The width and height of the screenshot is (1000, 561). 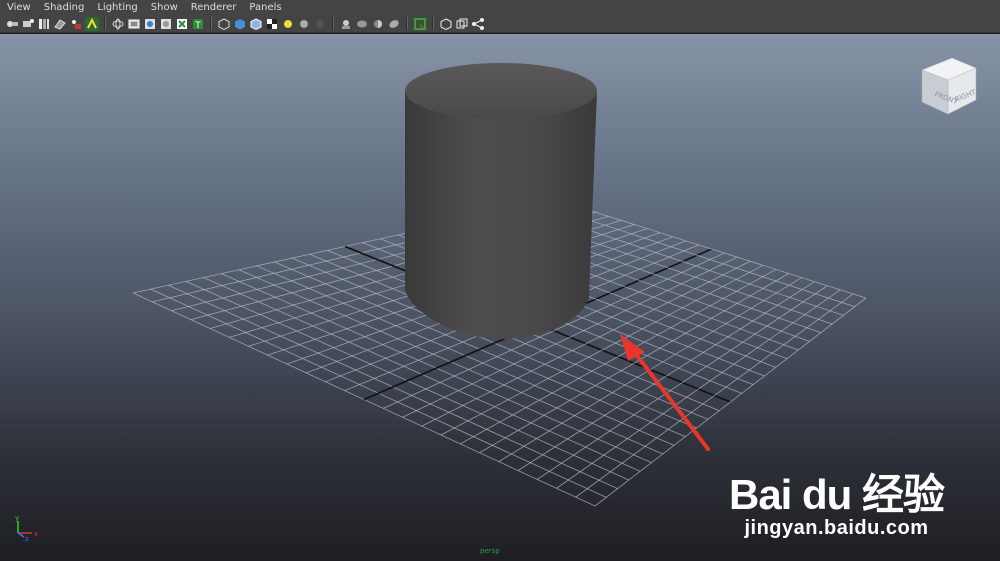 What do you see at coordinates (240, 24) in the screenshot?
I see `cube-shaded-icon` at bounding box center [240, 24].